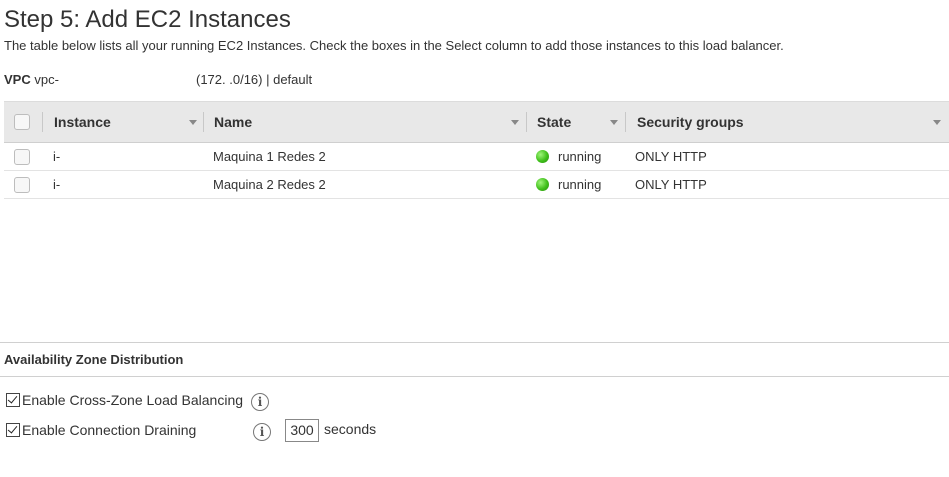 This screenshot has height=477, width=949. What do you see at coordinates (302, 430) in the screenshot?
I see `draining-timeout-input: 300` at bounding box center [302, 430].